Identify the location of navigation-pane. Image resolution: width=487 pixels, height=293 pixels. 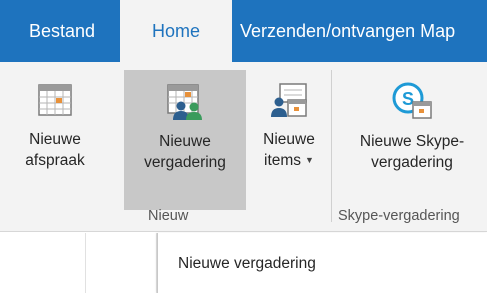
(43, 263).